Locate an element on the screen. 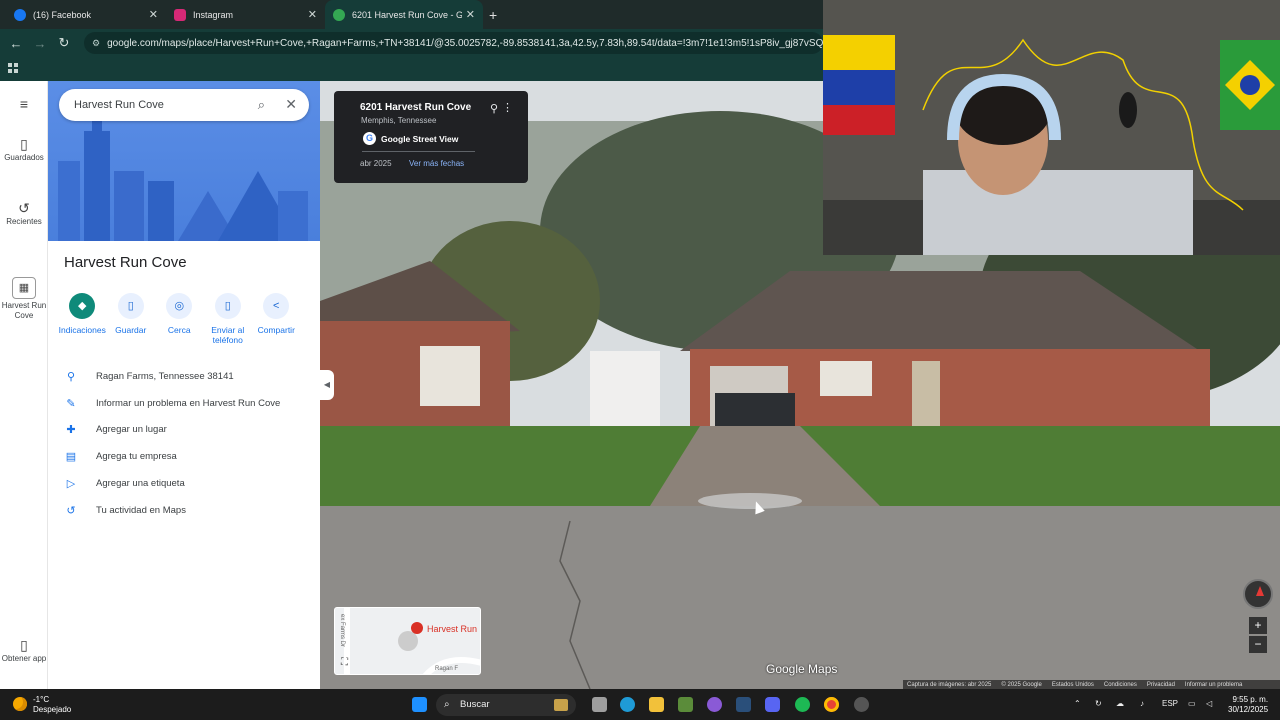 Image resolution: width=1280 pixels, height=720 pixels. location-pin-icon: ⚲ is located at coordinates (494, 108).